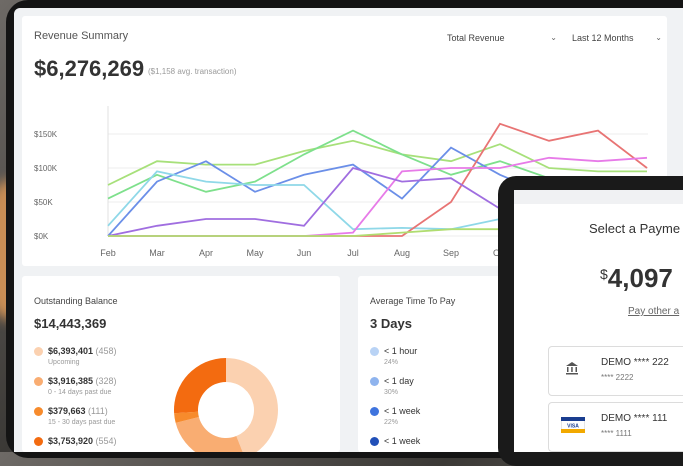  I want to click on y-tick-label: $50K, so click(43, 202).